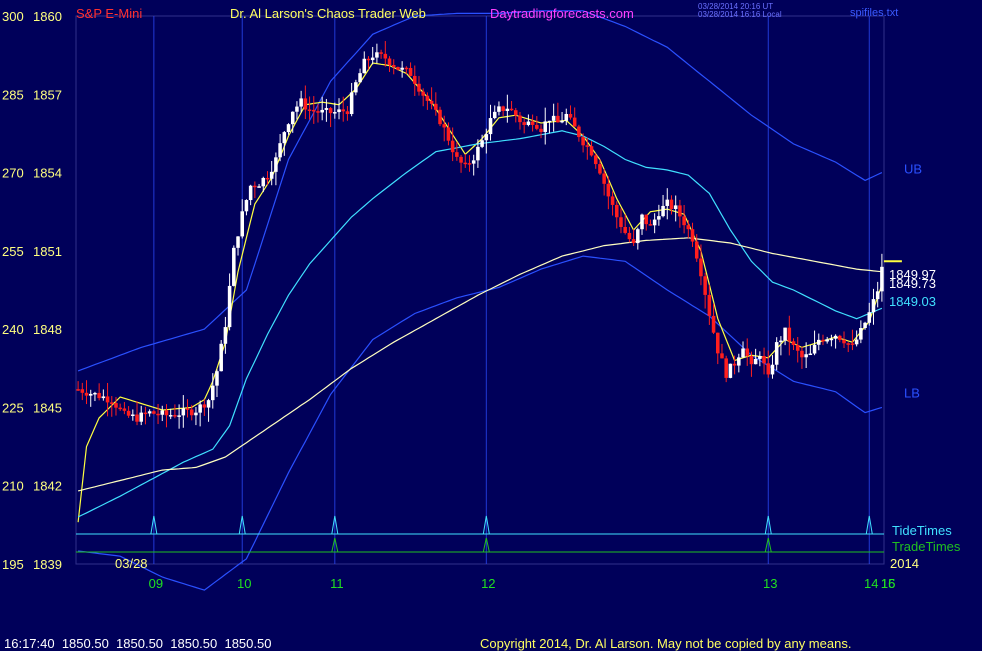 This screenshot has height=651, width=982. What do you see at coordinates (562, 14) in the screenshot?
I see `site-url-link: Daytradingforecasts.com` at bounding box center [562, 14].